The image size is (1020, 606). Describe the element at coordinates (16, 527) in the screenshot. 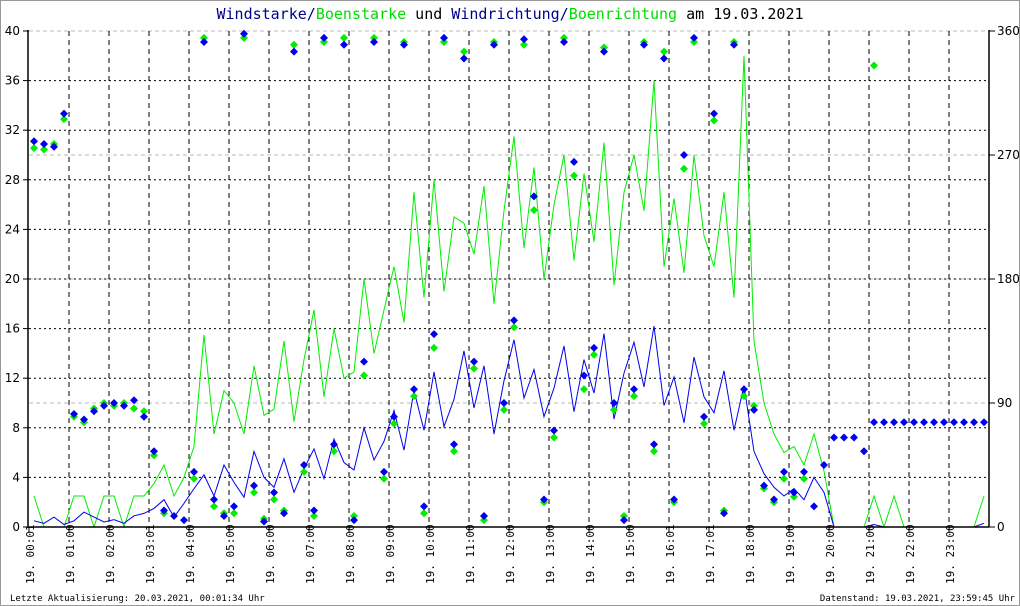

I see `left-tick-label: 0` at that location.